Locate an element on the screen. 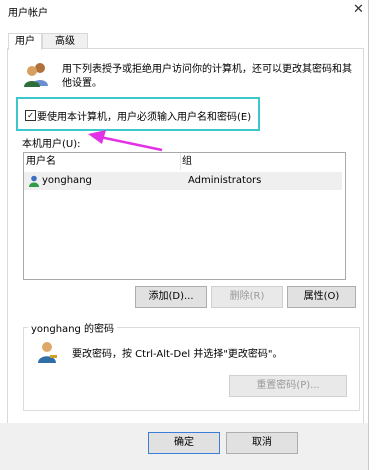 The width and height of the screenshot is (384, 470). users-icon is located at coordinates (36, 75).